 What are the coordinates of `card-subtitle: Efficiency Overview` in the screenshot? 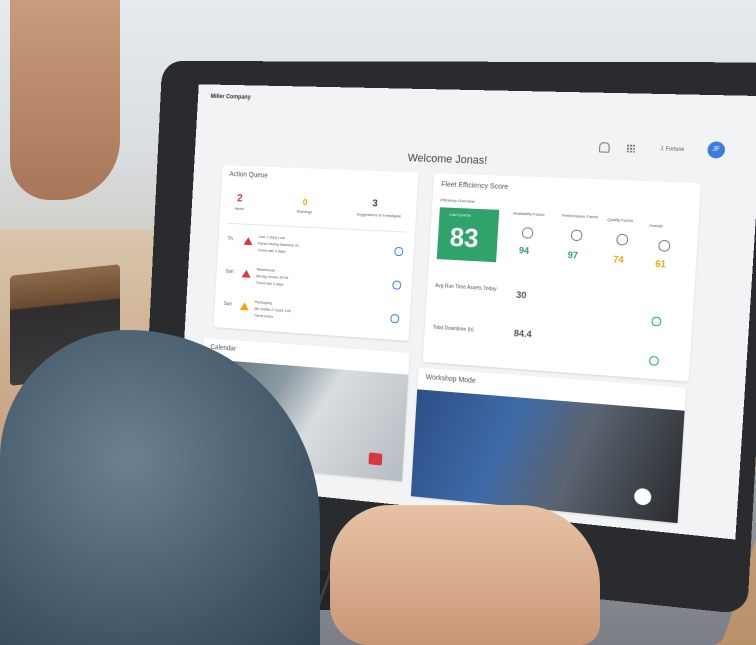 It's located at (457, 200).